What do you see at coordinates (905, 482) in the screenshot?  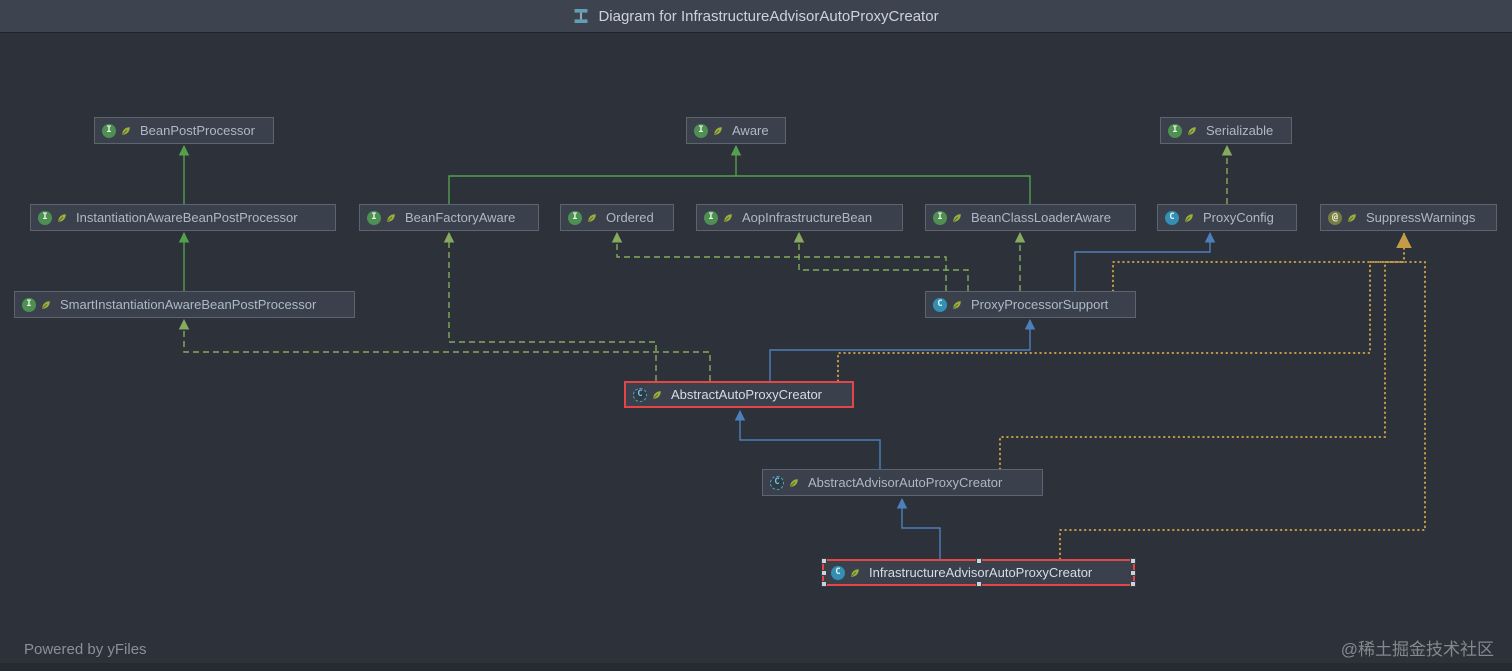 I see `node-label: AbstractAdvisorAutoProxyCreator` at bounding box center [905, 482].